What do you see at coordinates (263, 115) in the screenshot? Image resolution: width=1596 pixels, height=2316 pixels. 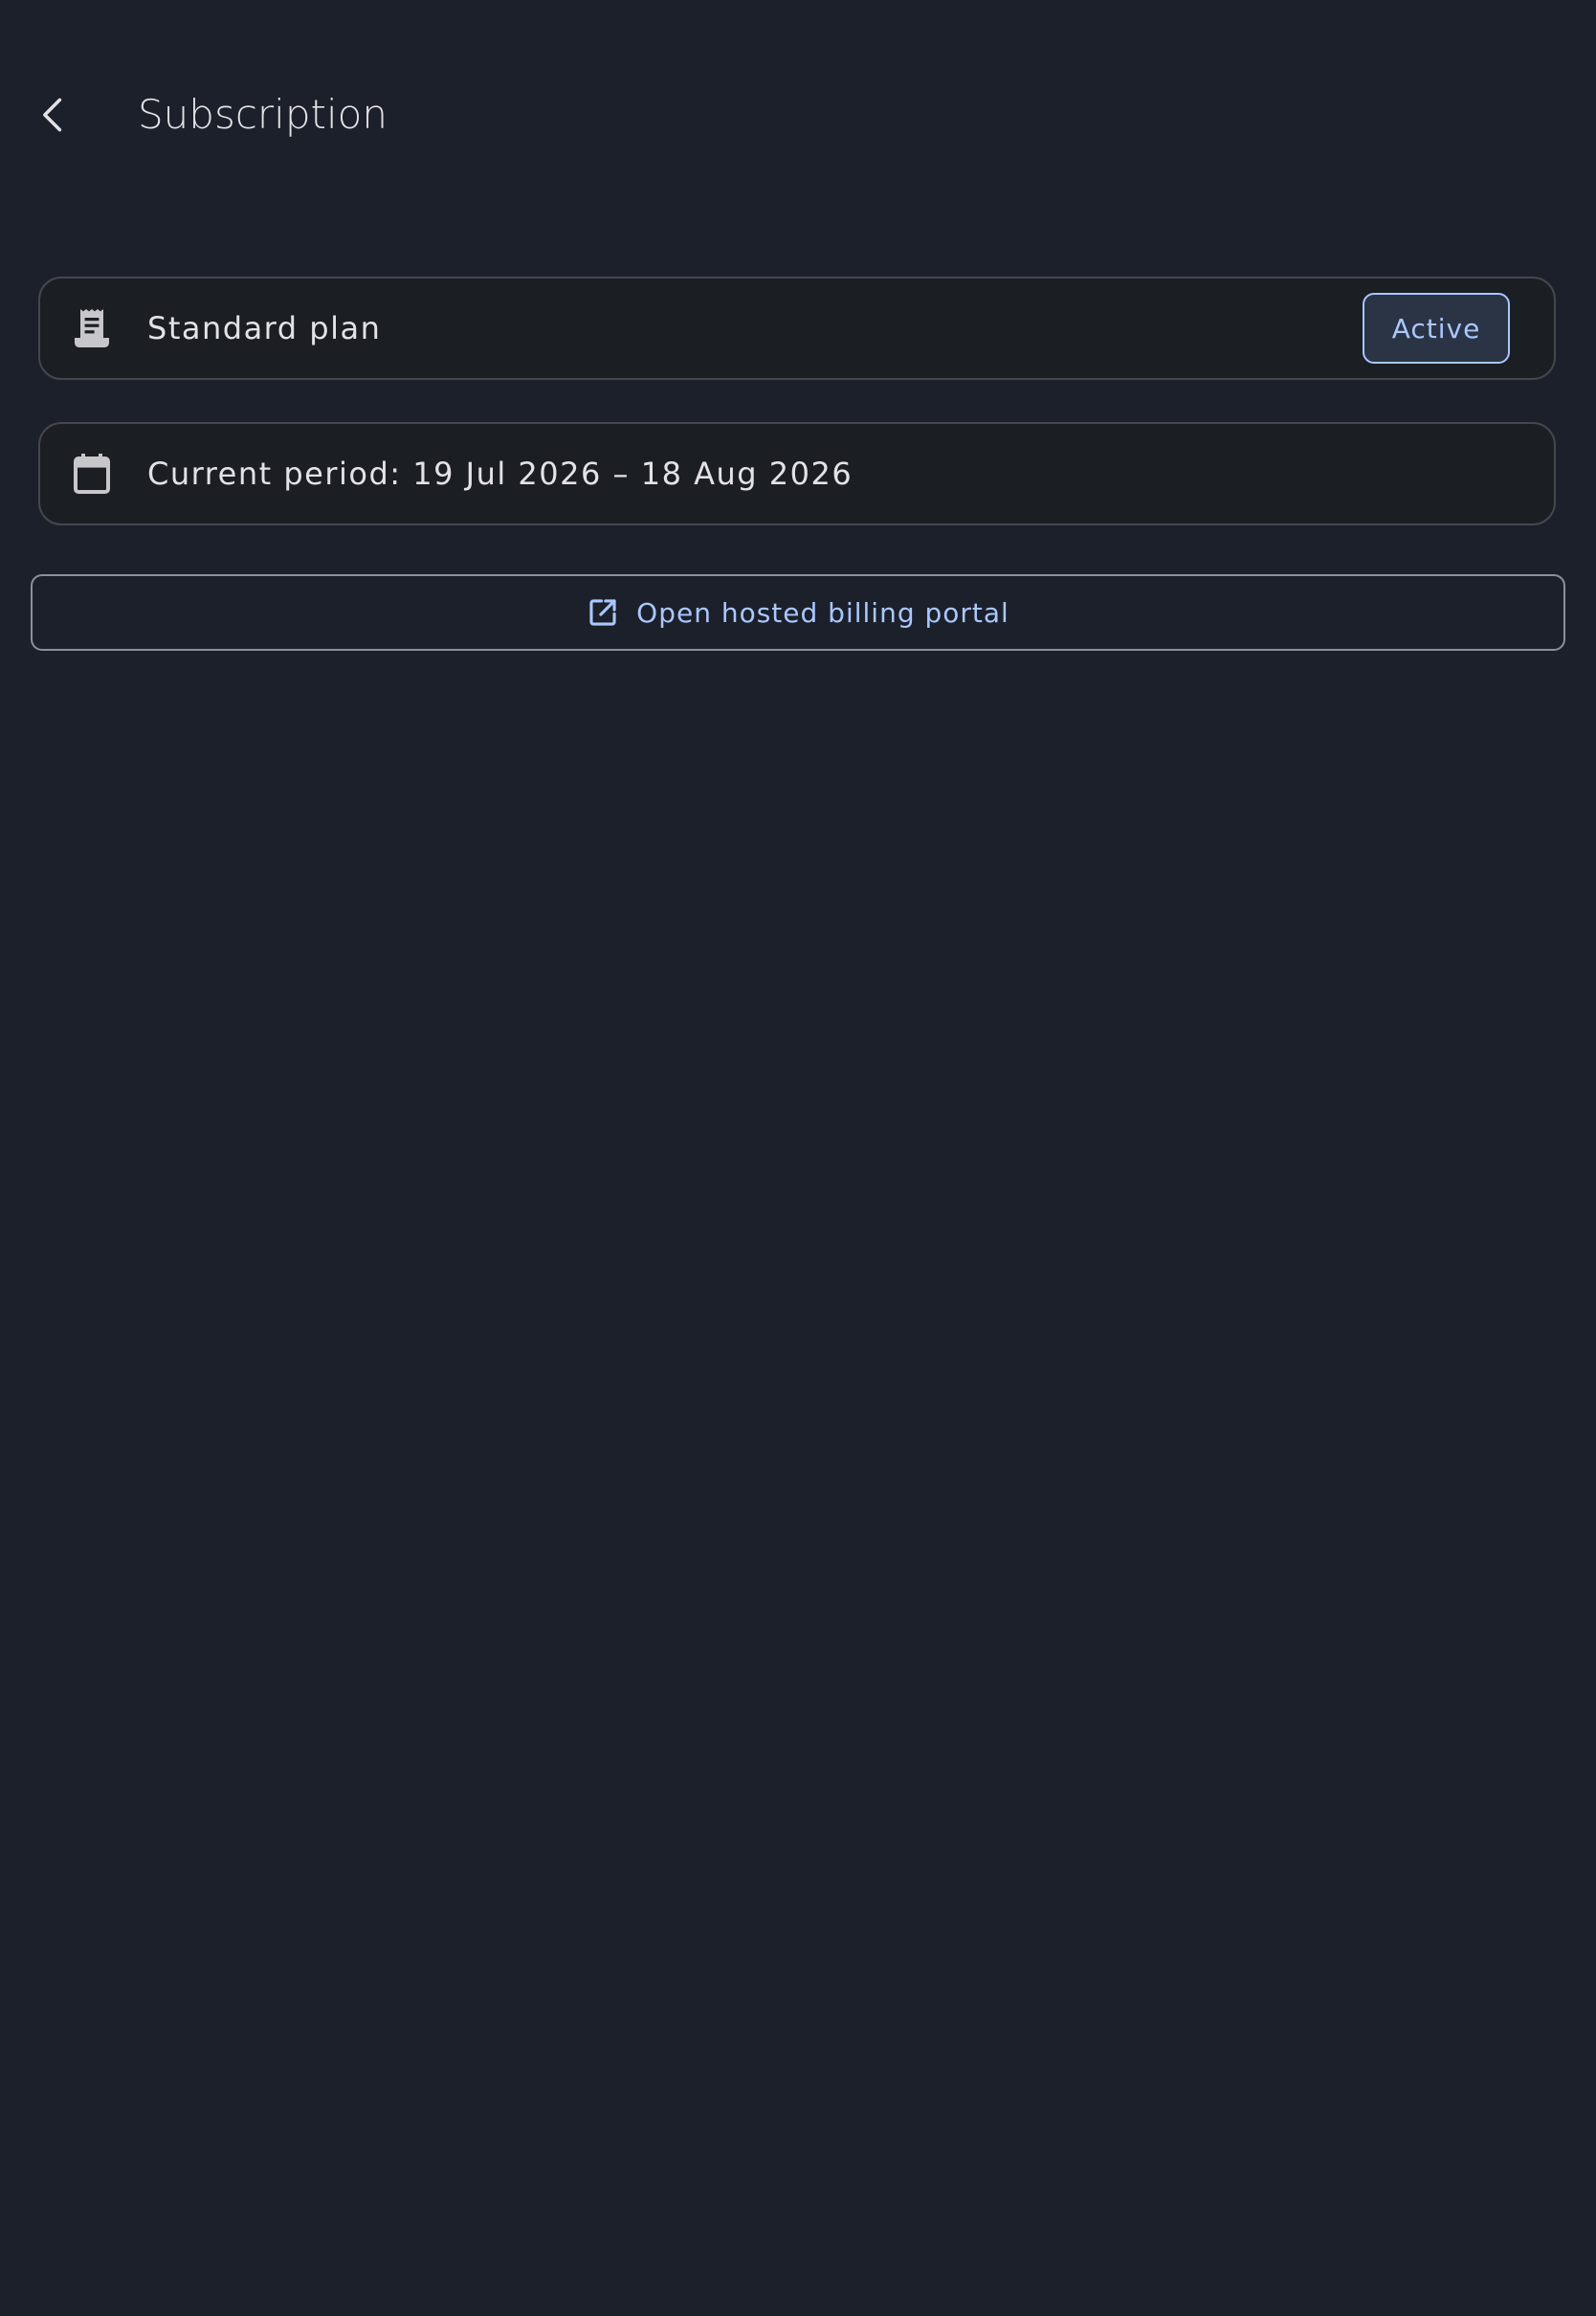 I see `page-title: Subscription` at bounding box center [263, 115].